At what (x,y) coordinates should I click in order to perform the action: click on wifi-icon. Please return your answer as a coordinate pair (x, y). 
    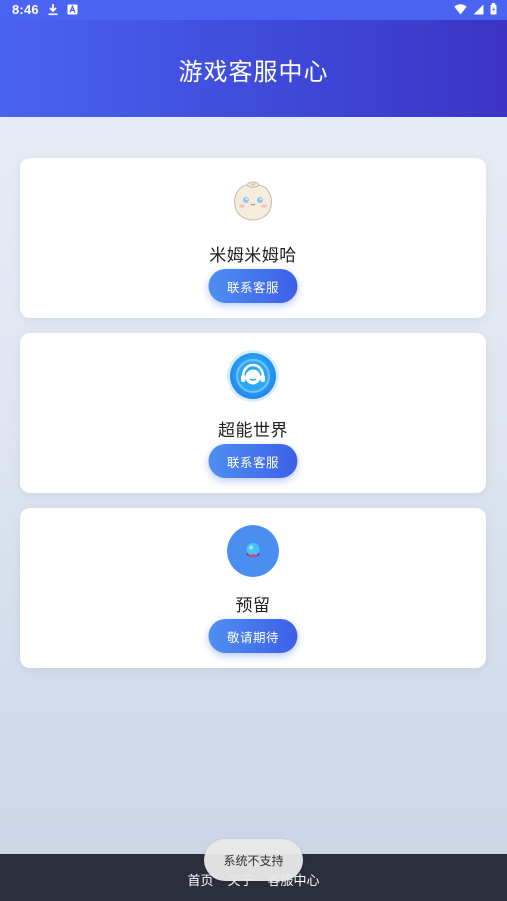
    Looking at the image, I should click on (460, 9).